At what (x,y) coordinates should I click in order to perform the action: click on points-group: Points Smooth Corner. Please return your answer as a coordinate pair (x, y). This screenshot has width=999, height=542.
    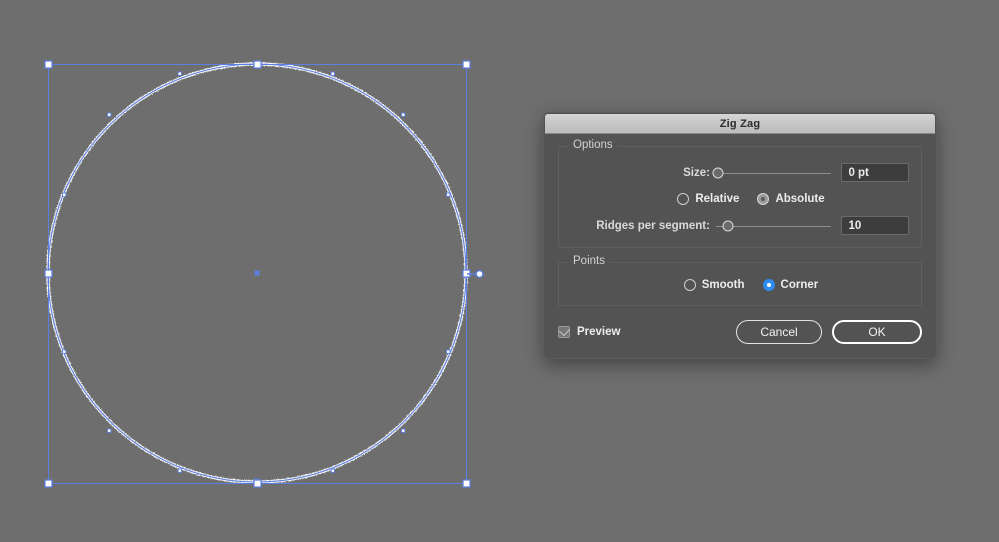
    Looking at the image, I should click on (740, 280).